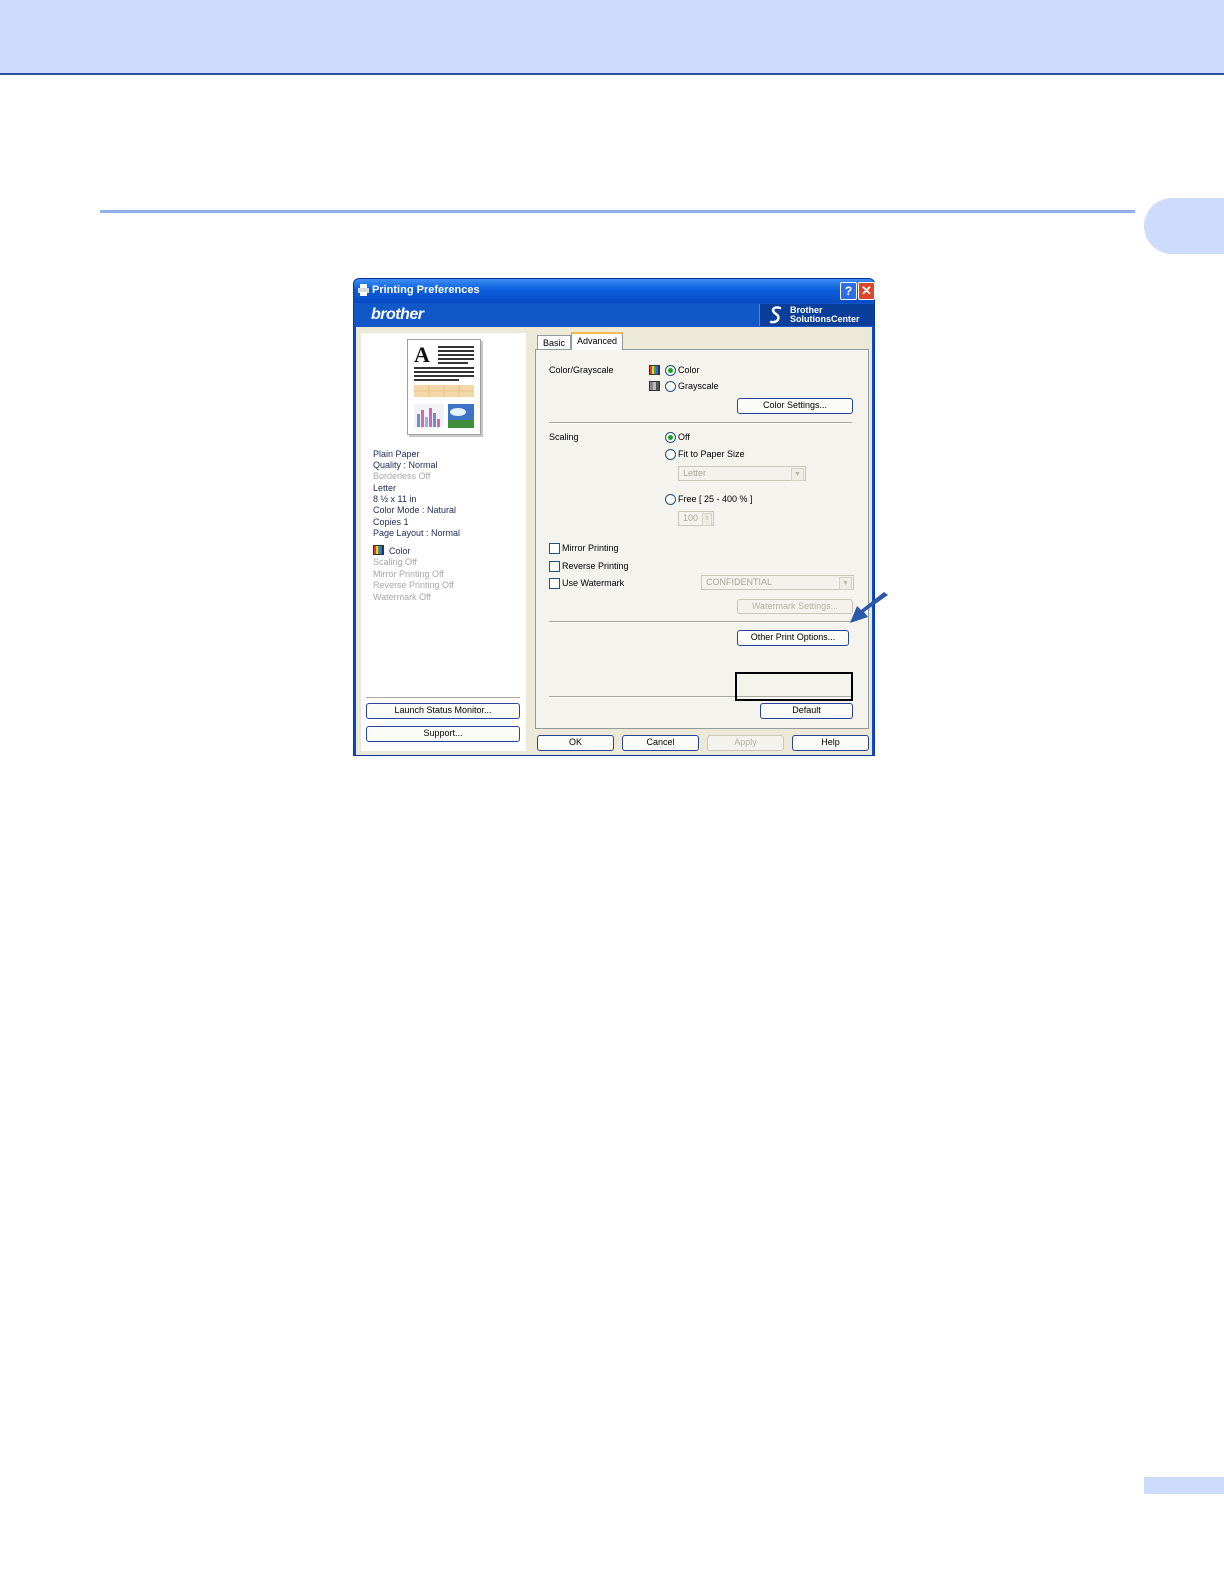  I want to click on printer-icon, so click(363, 290).